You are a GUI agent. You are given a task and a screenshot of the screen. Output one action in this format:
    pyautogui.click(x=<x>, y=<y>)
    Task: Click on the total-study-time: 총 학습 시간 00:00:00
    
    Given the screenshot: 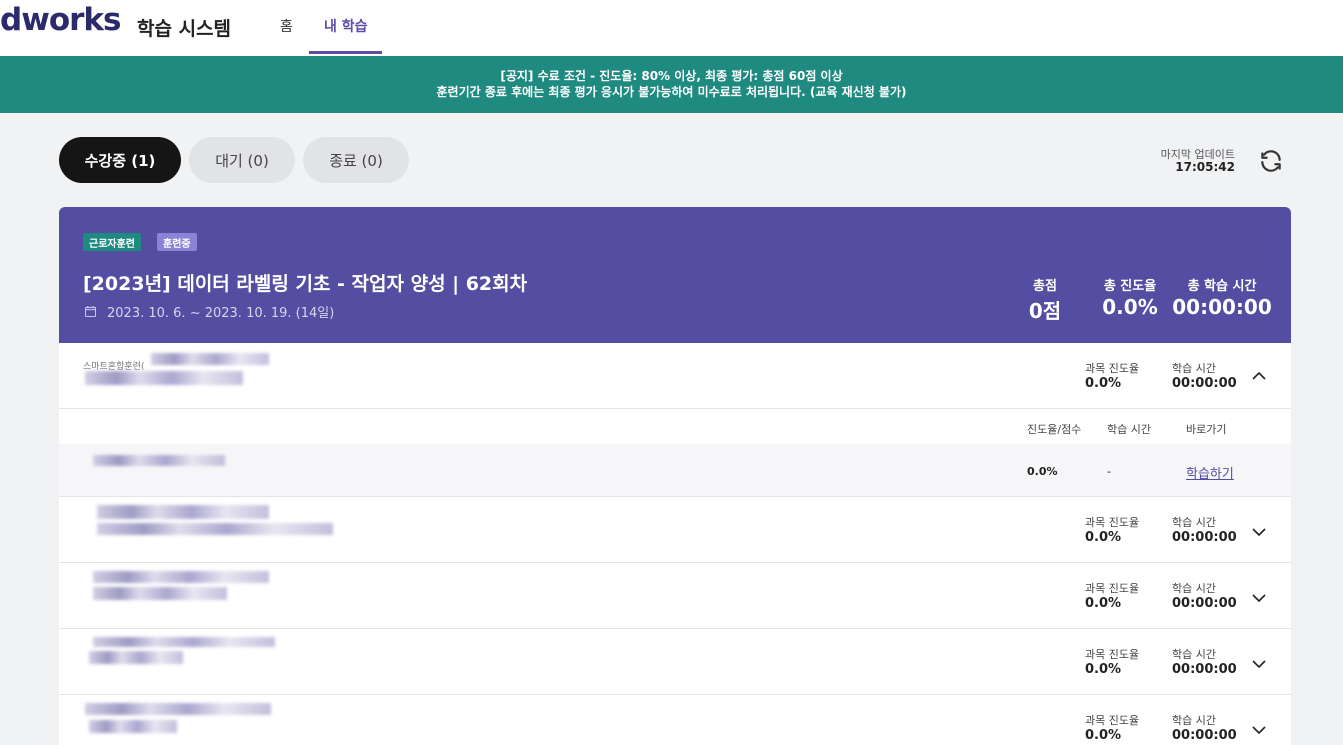 What is the action you would take?
    pyautogui.click(x=1222, y=297)
    